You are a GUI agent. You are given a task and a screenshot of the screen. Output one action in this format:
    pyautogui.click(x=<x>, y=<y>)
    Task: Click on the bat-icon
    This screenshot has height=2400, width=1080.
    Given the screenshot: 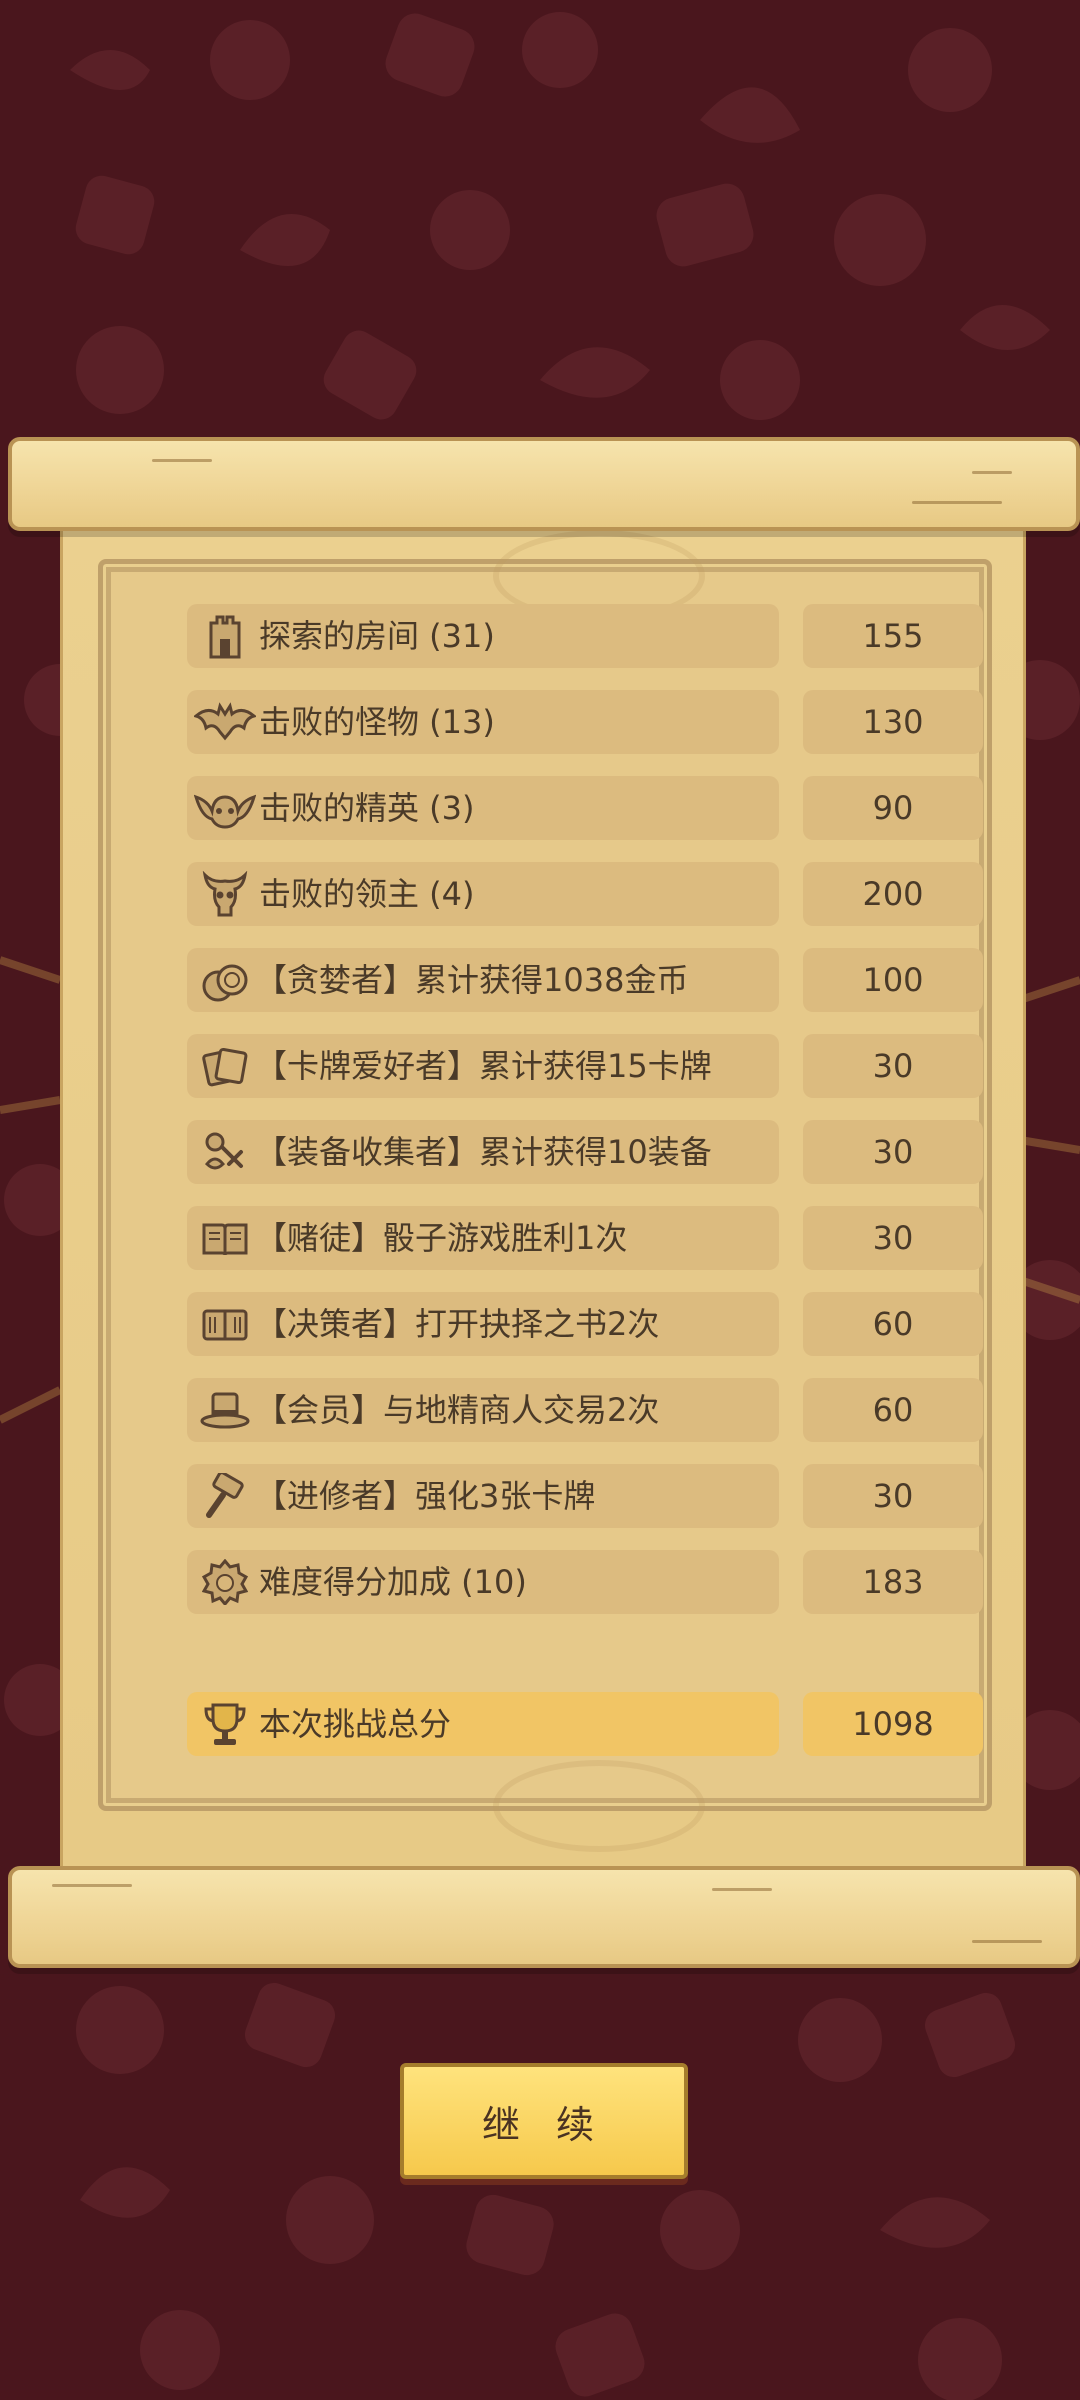 What is the action you would take?
    pyautogui.click(x=225, y=722)
    